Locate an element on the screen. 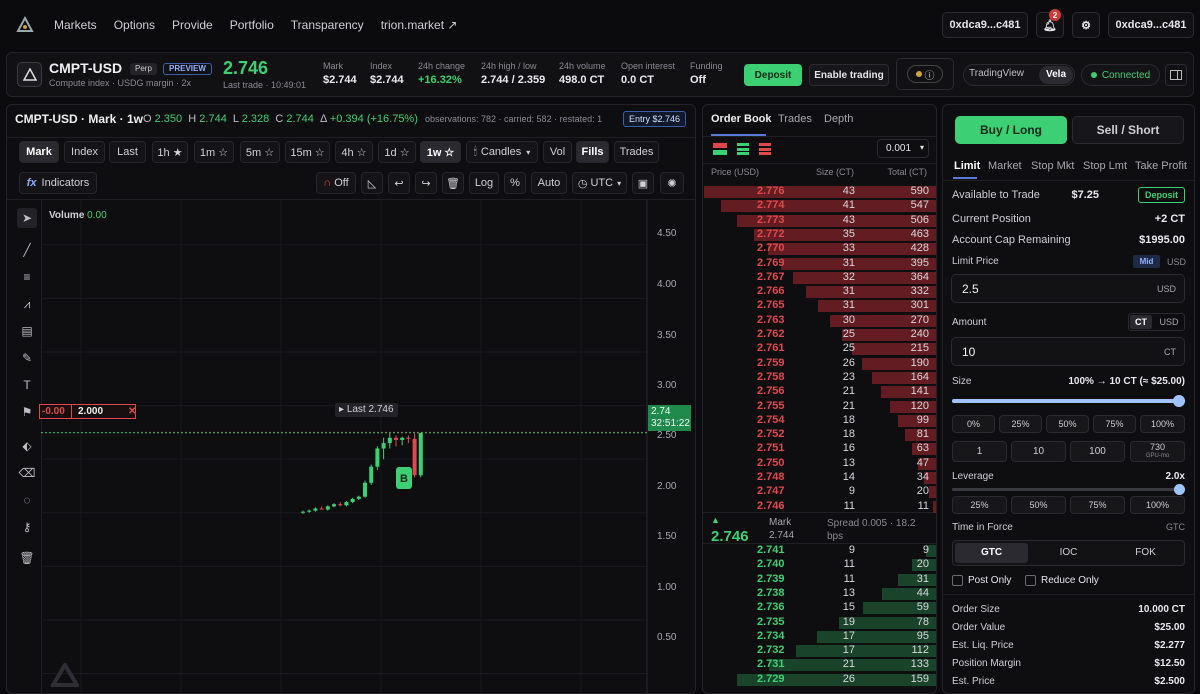  volume-toggle: Vol is located at coordinates (557, 152).